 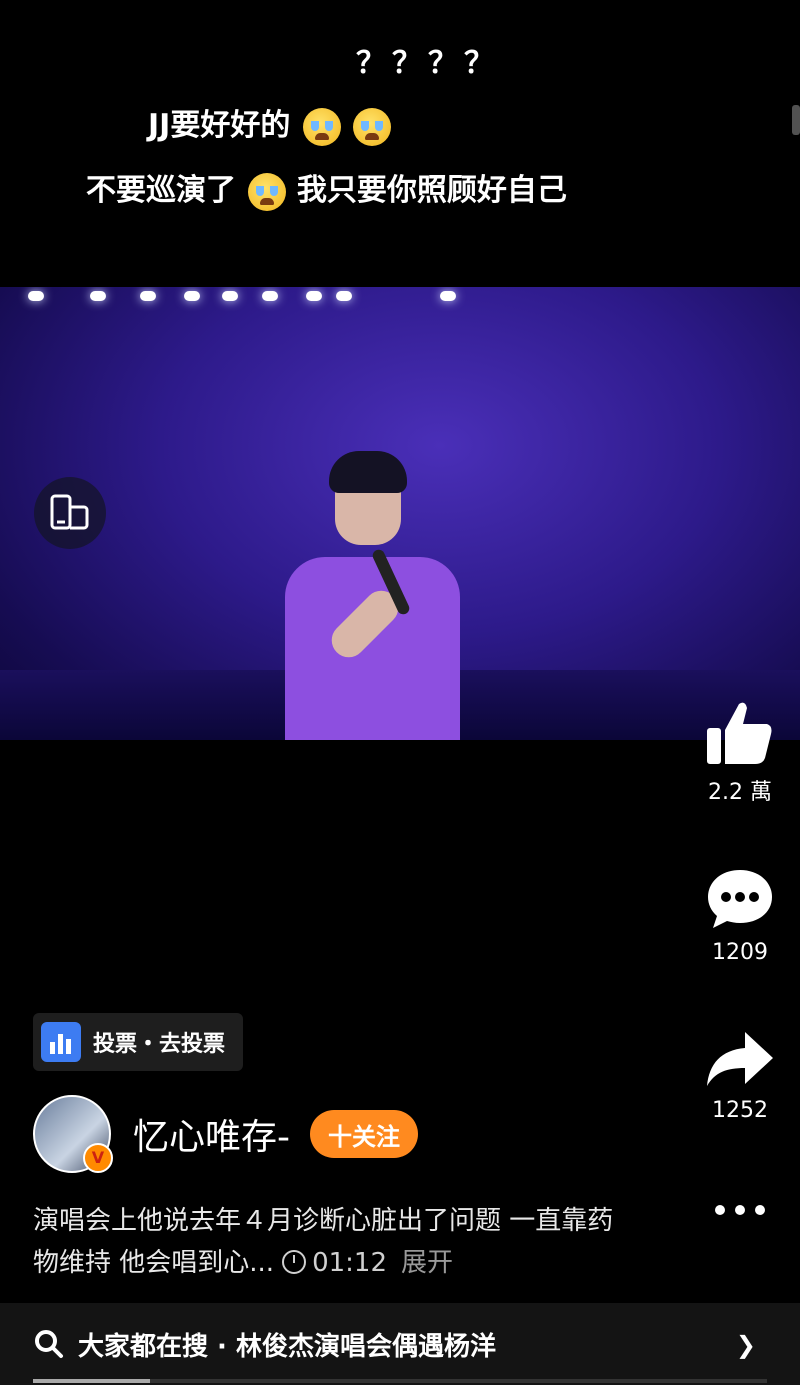 I want to click on progress-fill, so click(x=92, y=1381).